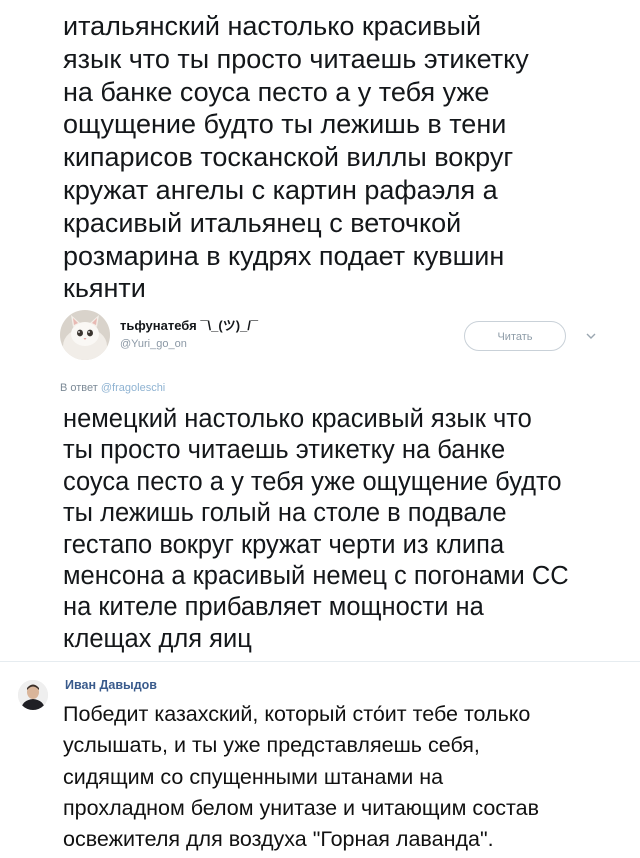 This screenshot has height=858, width=640. I want to click on reply-to-prefix: В ответ, so click(79, 388).